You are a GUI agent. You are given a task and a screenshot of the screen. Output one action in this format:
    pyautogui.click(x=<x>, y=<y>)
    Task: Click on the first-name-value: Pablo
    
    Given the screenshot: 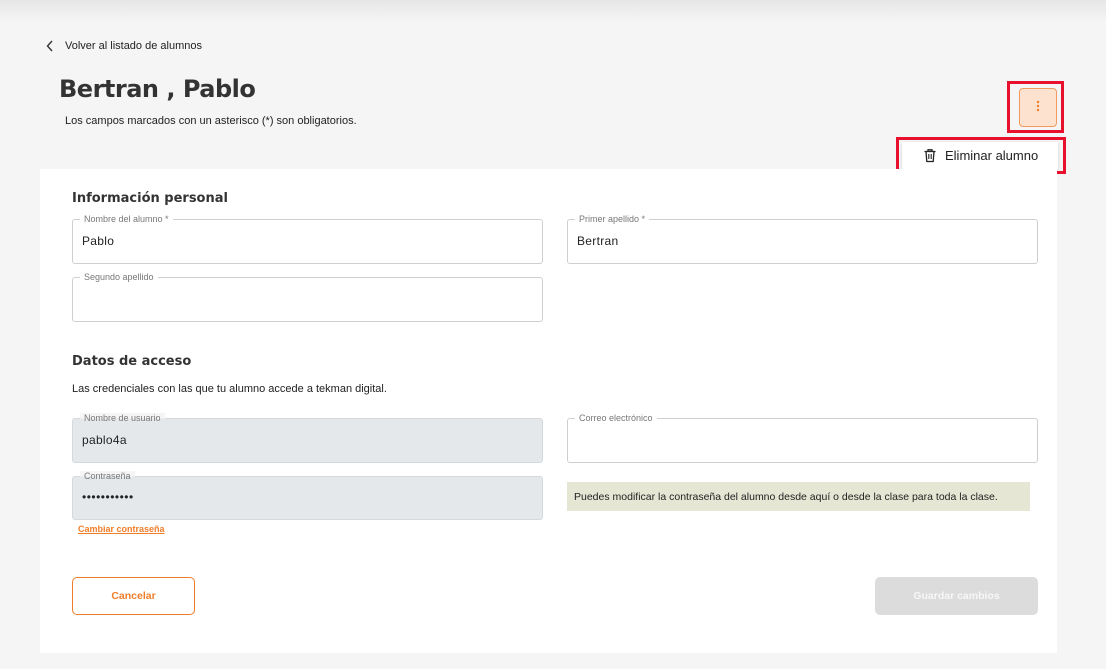 What is the action you would take?
    pyautogui.click(x=98, y=241)
    